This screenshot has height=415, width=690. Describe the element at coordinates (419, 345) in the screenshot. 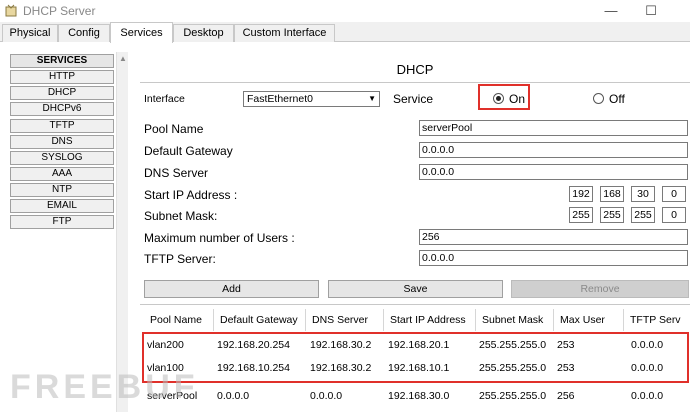

I see `table-cell: 192.168.20.1` at that location.